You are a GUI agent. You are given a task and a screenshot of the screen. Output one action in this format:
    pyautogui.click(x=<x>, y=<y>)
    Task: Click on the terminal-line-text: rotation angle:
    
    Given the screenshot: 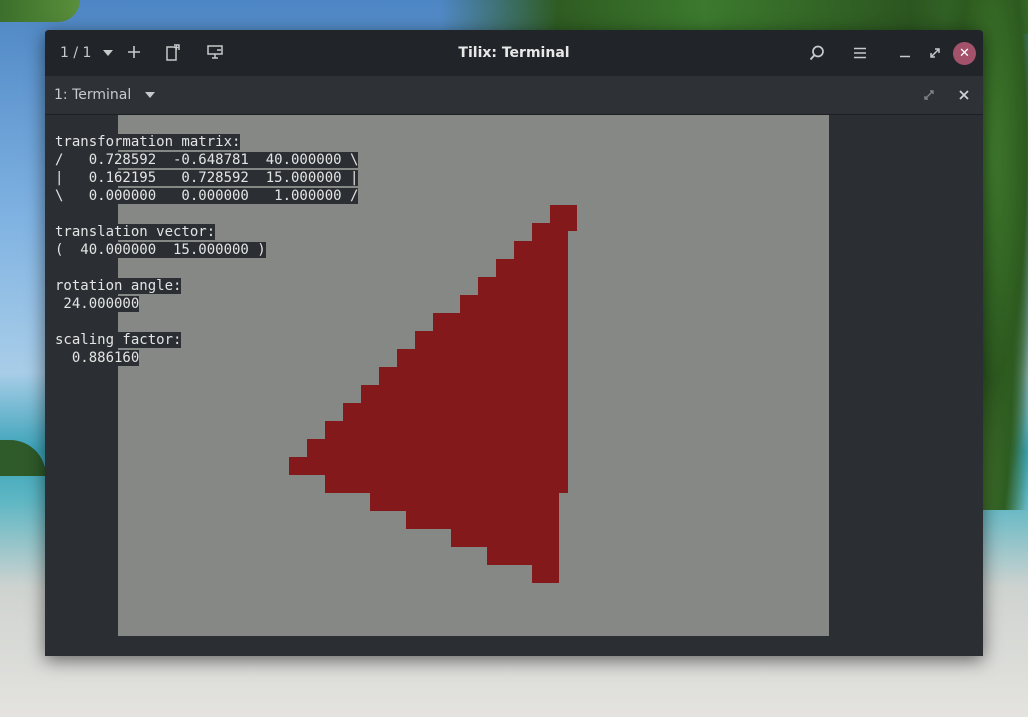 What is the action you would take?
    pyautogui.click(x=118, y=286)
    